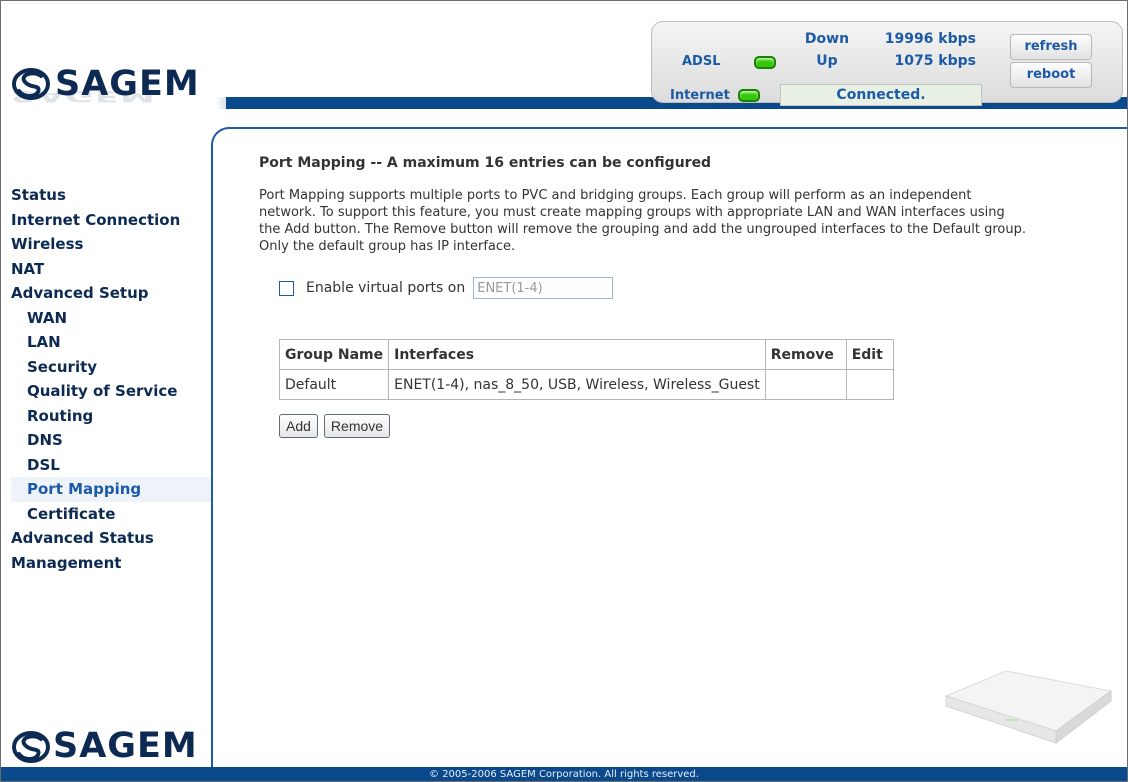 The height and width of the screenshot is (782, 1128). What do you see at coordinates (700, 95) in the screenshot?
I see `internet-label: Internet` at bounding box center [700, 95].